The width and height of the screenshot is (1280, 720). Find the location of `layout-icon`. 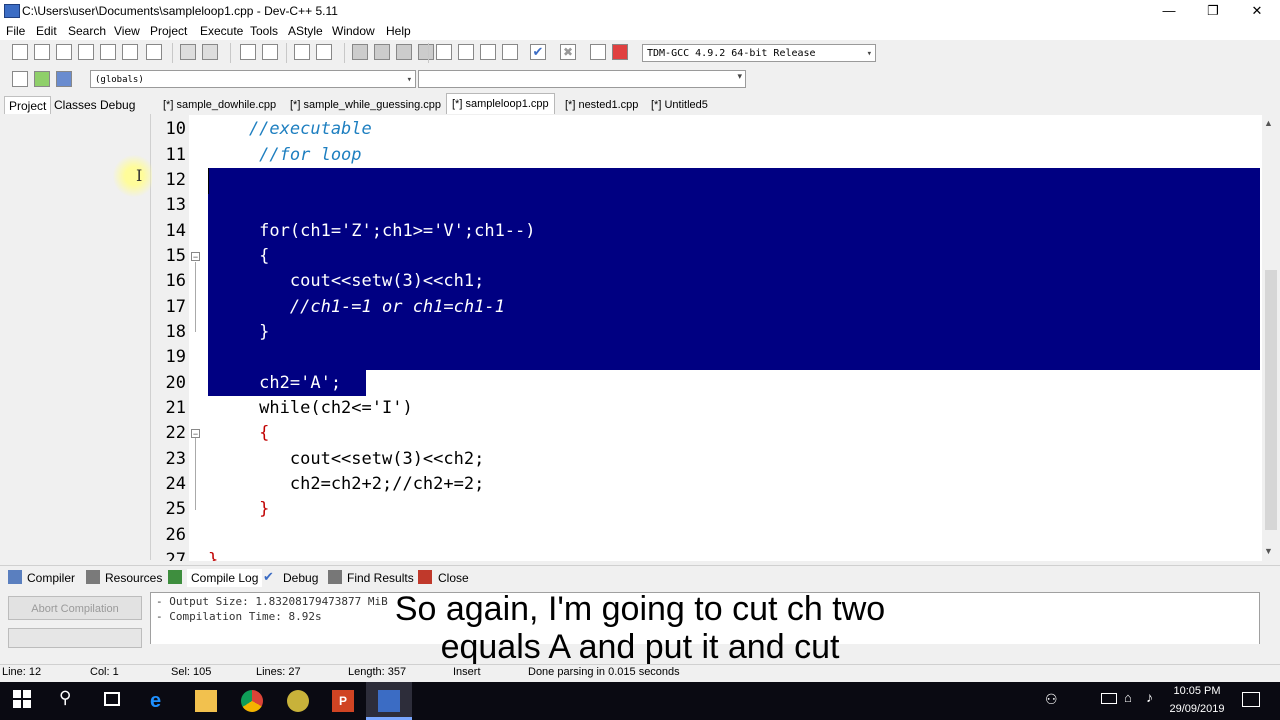

layout-icon is located at coordinates (488, 52).